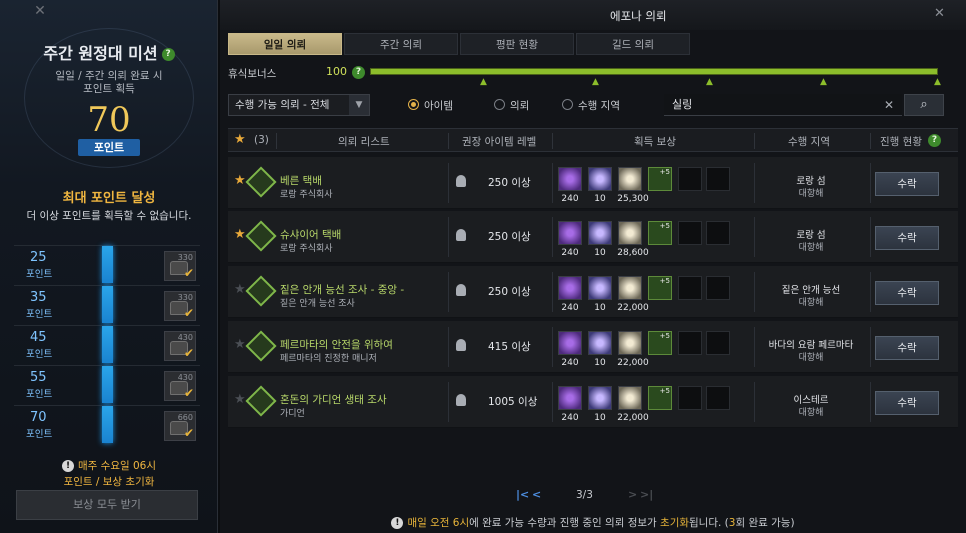  I want to click on rest-bonus-bar, so click(654, 71).